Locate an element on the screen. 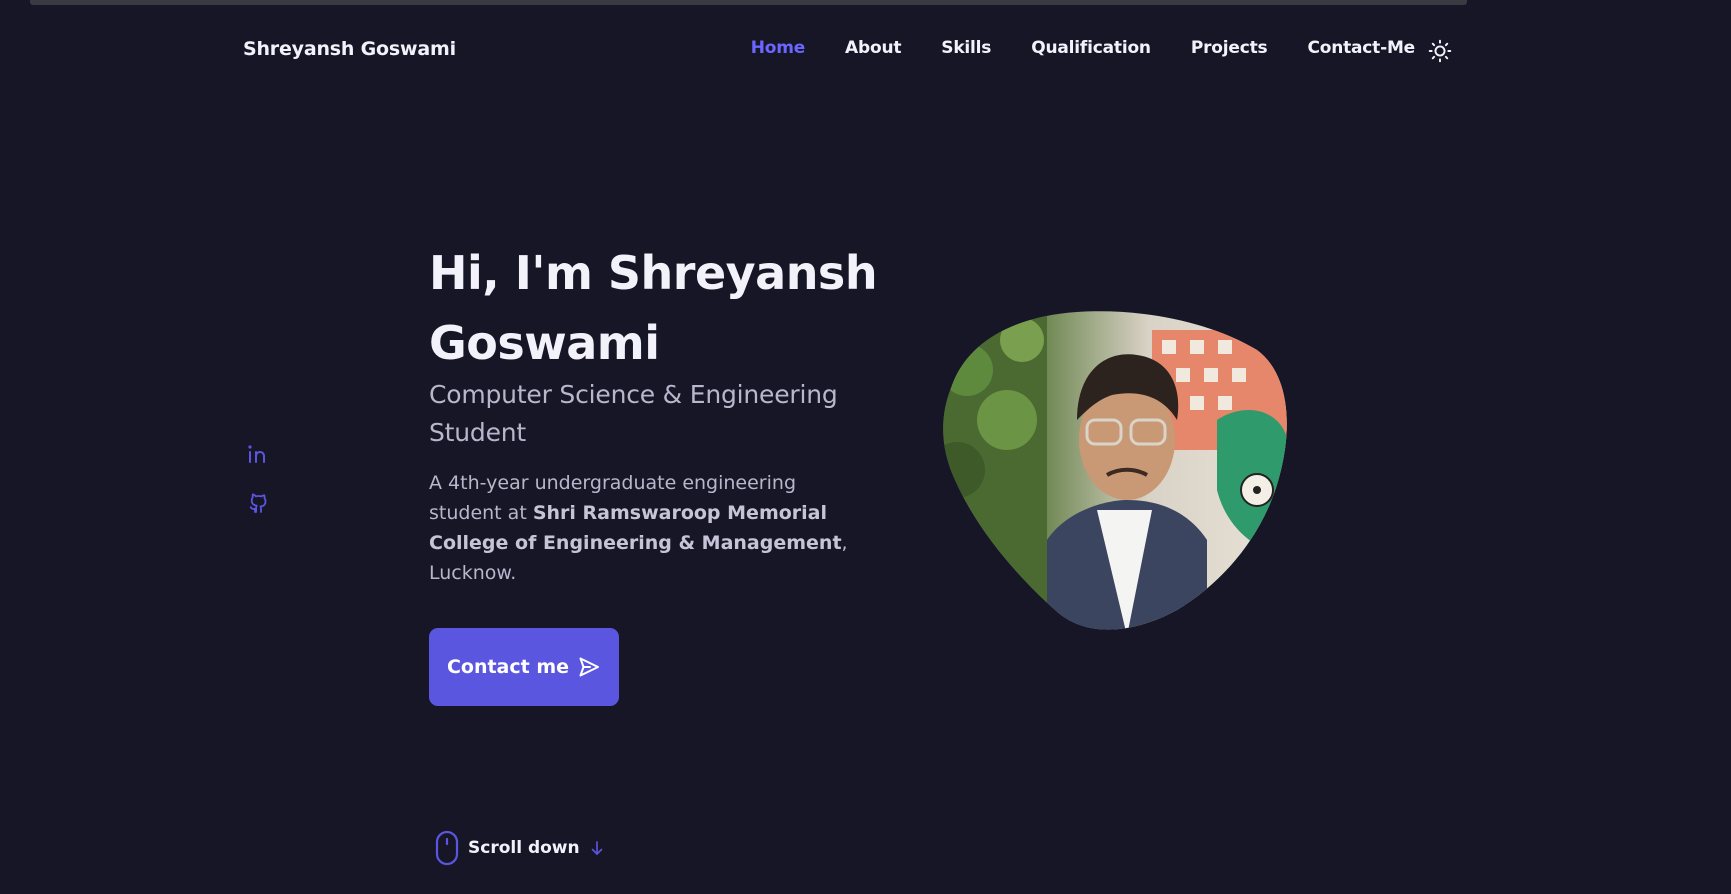 This screenshot has width=1731, height=894. scroll-down-button: Scroll down is located at coordinates (520, 848).